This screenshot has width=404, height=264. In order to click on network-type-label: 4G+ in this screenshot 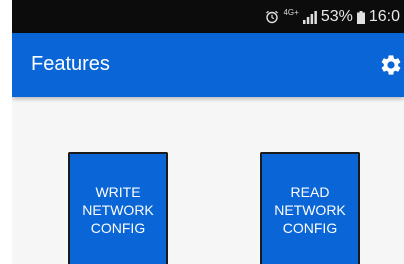, I will do `click(291, 12)`.